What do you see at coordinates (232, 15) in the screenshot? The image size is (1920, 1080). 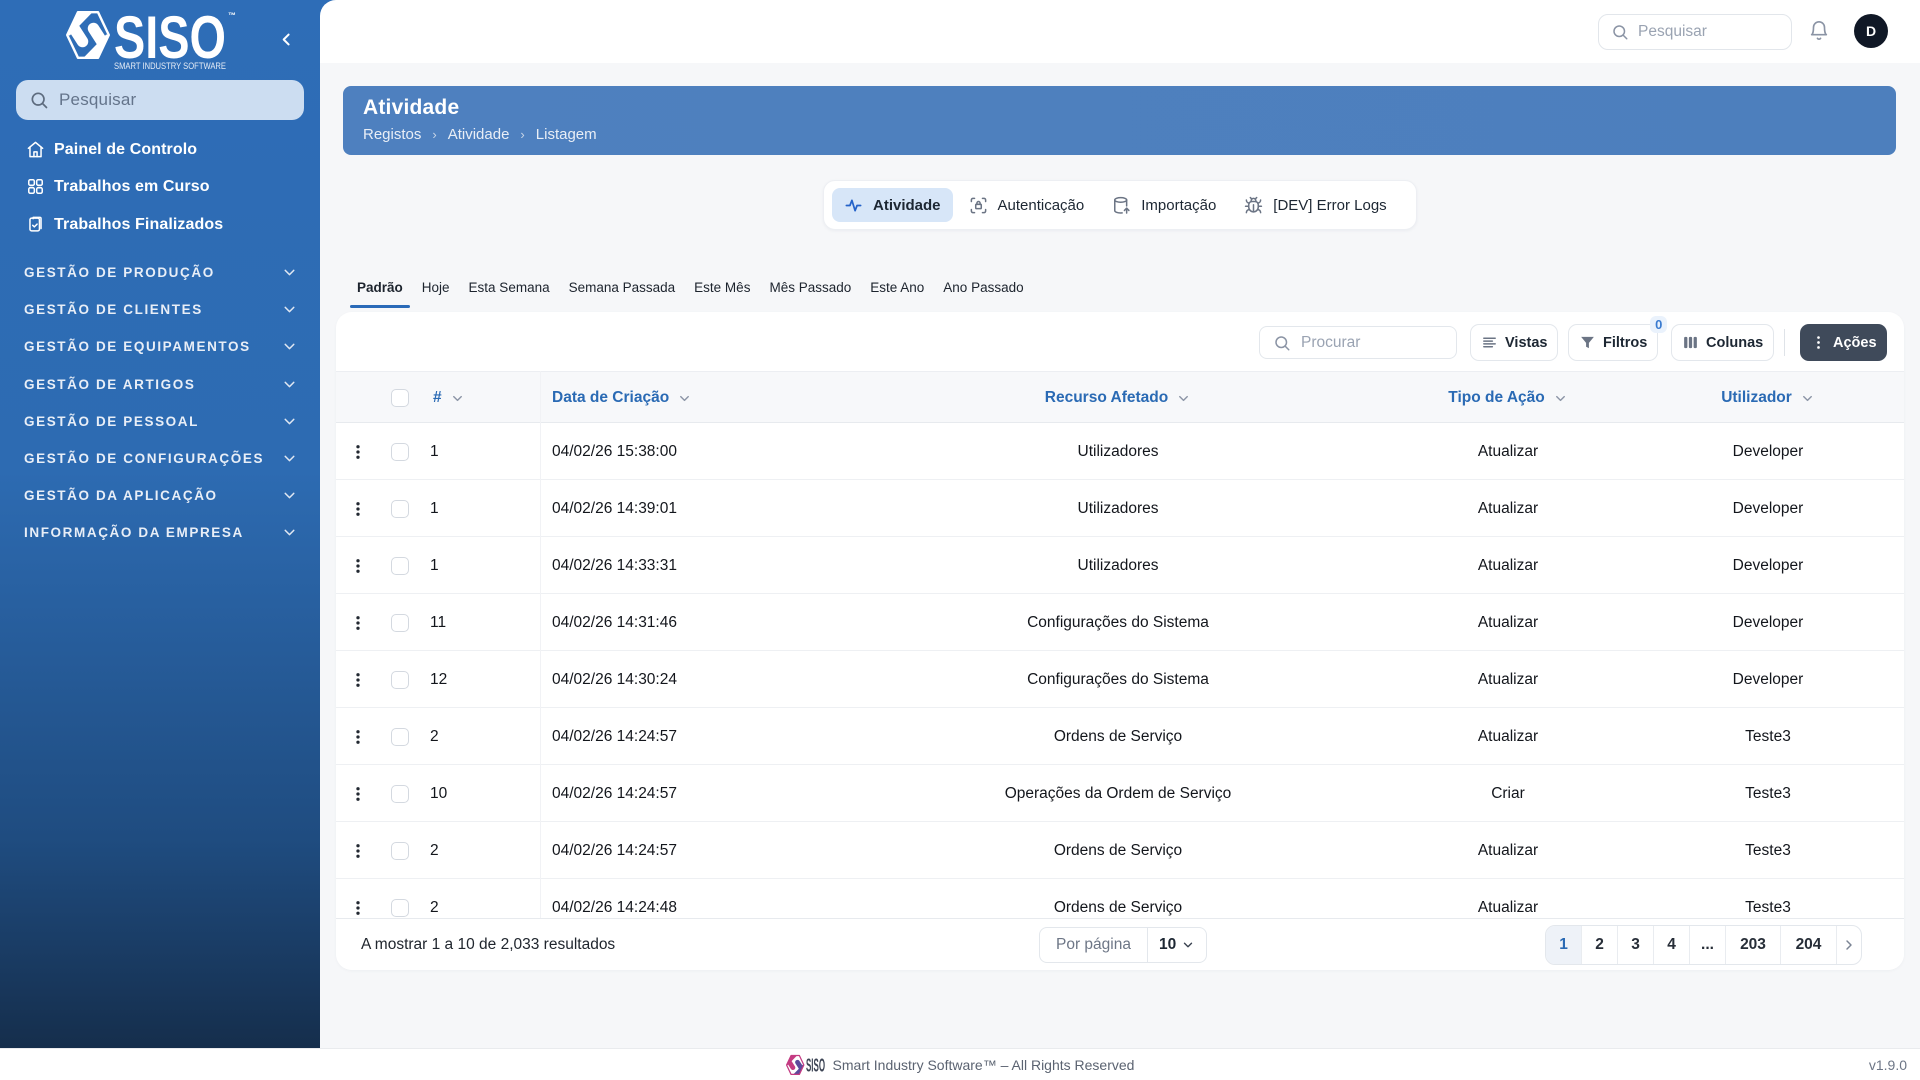 I see `svg-text: ™` at bounding box center [232, 15].